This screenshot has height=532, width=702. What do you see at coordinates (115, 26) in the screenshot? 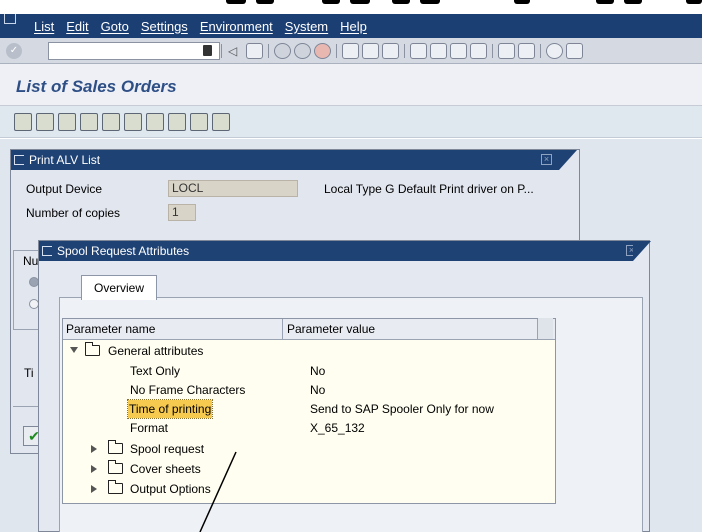
I see `menu-goto: Goto` at bounding box center [115, 26].